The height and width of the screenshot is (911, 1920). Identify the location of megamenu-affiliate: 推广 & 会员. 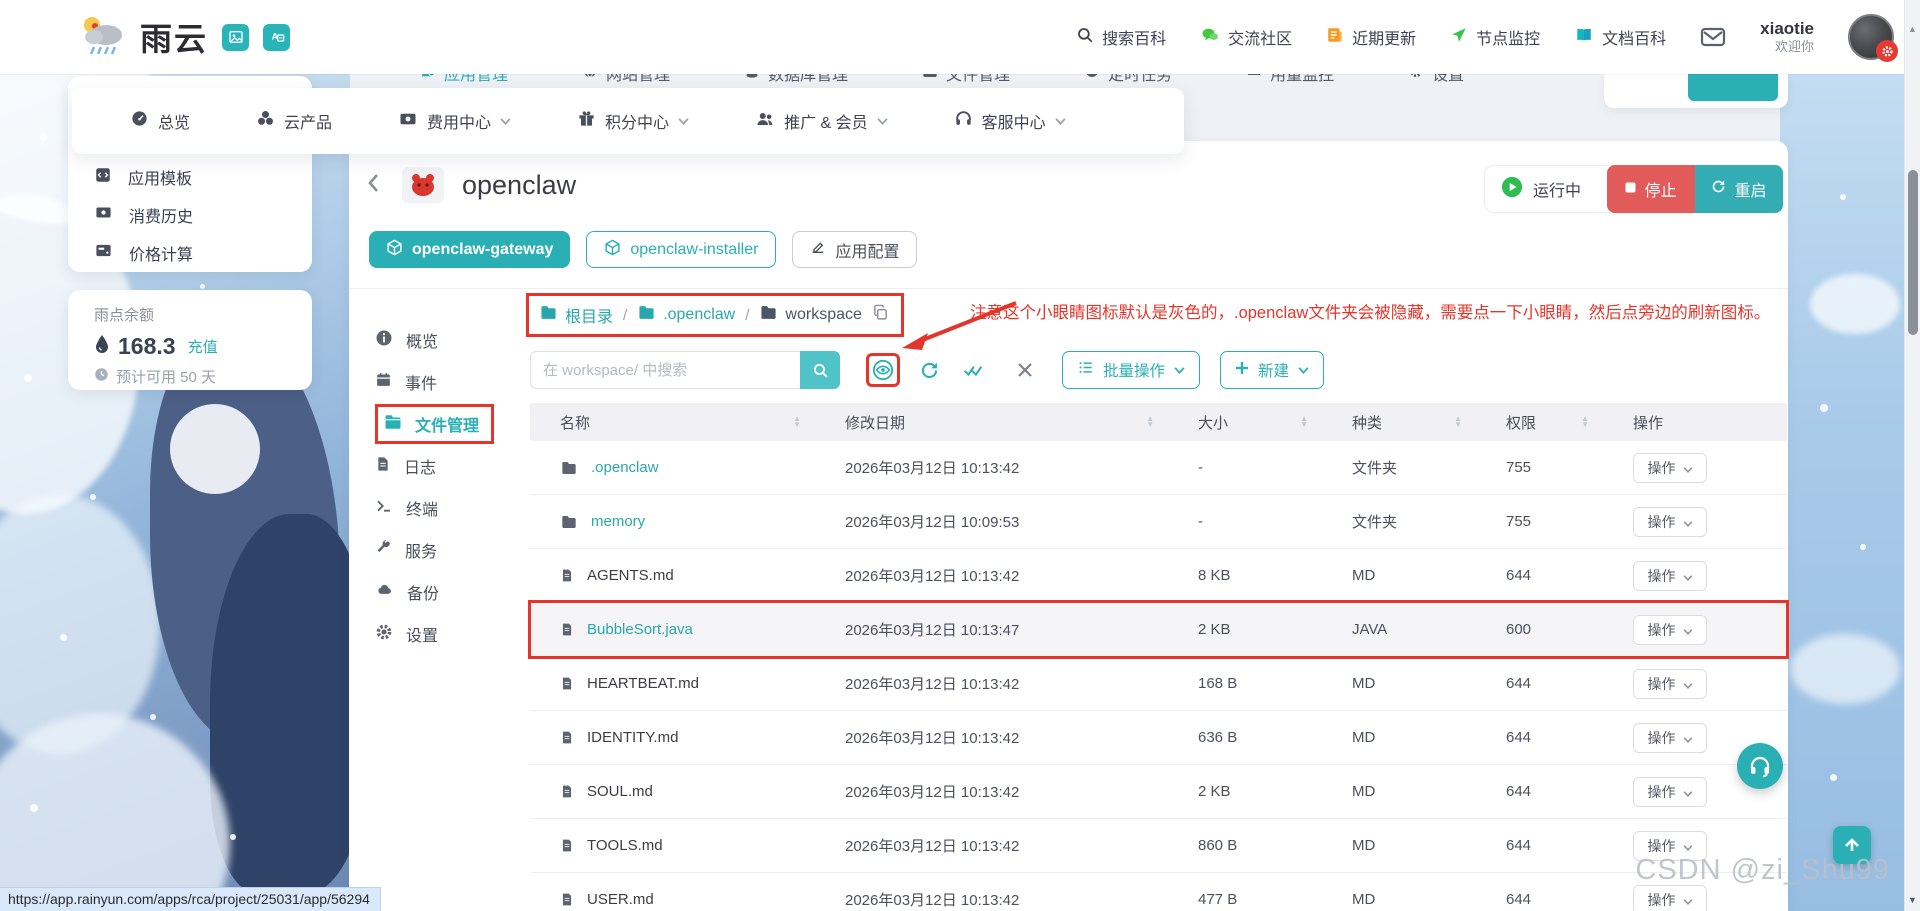
(821, 121).